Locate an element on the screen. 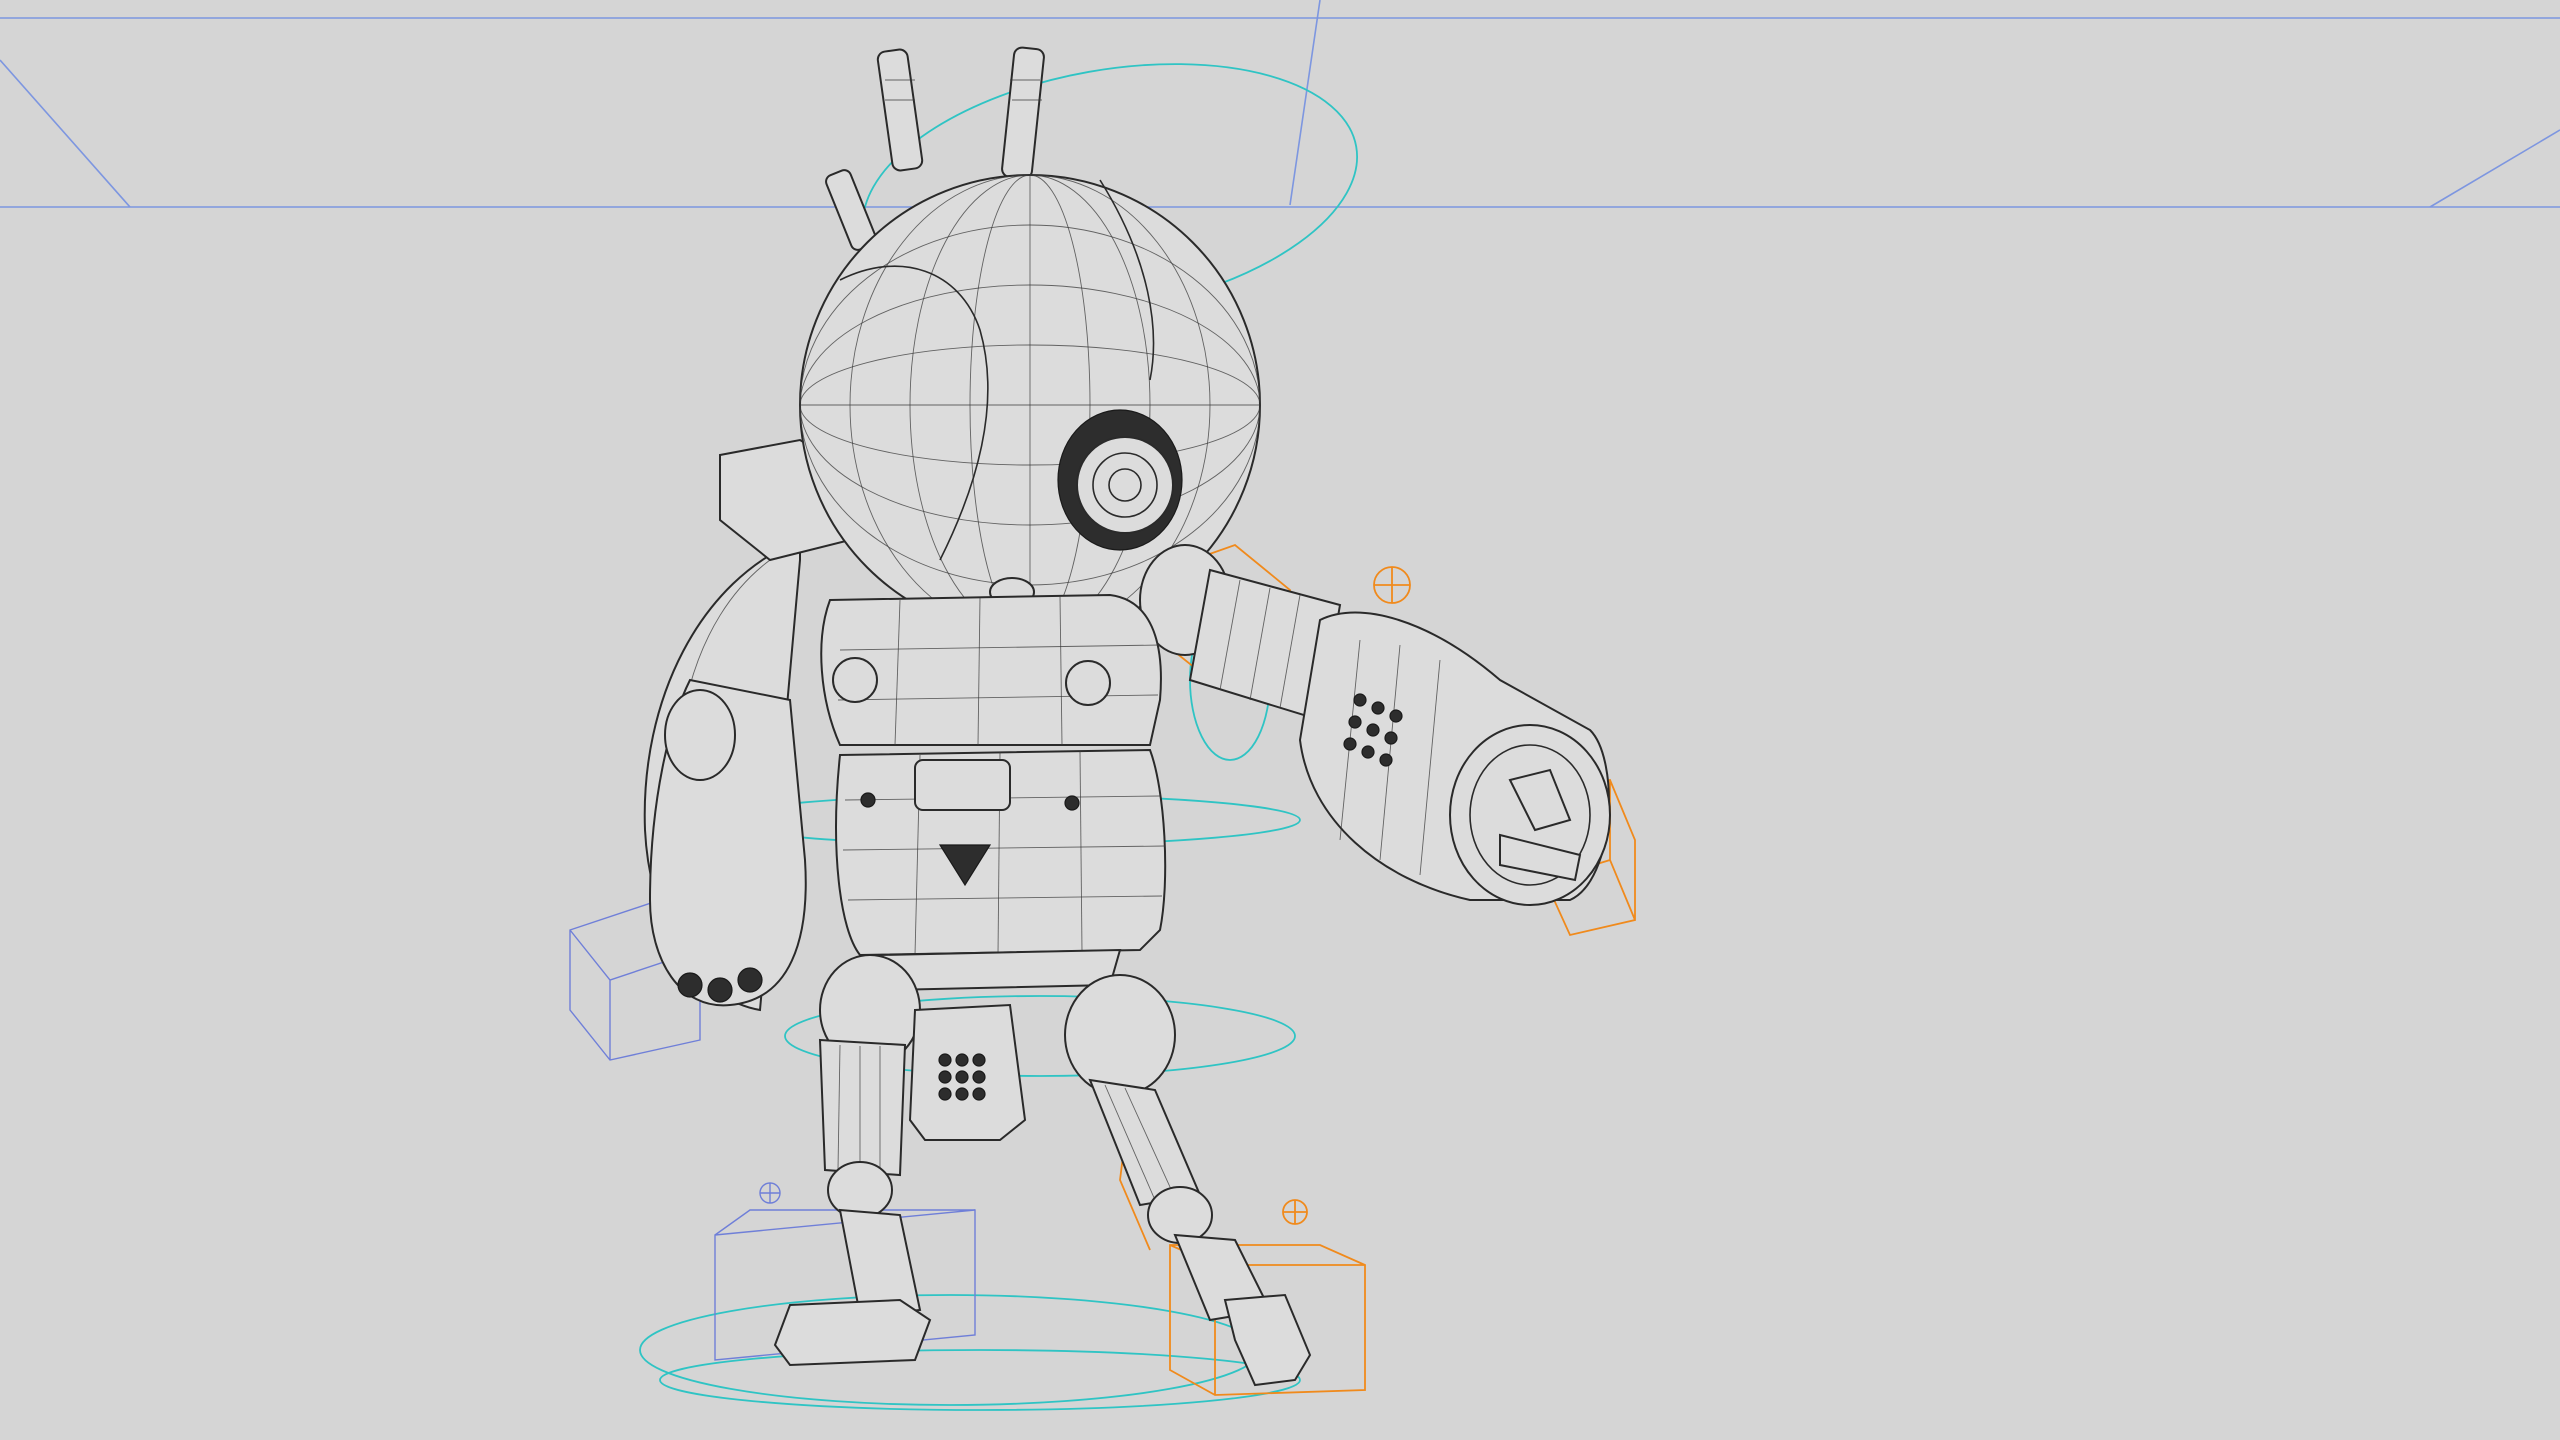  torso-upper is located at coordinates (991, 669).